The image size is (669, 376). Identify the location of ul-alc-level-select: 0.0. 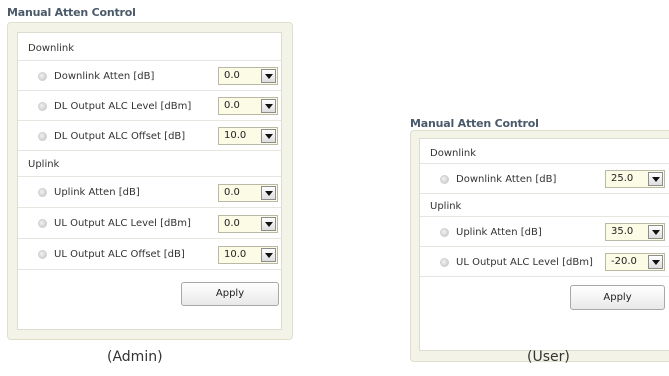
(248, 224).